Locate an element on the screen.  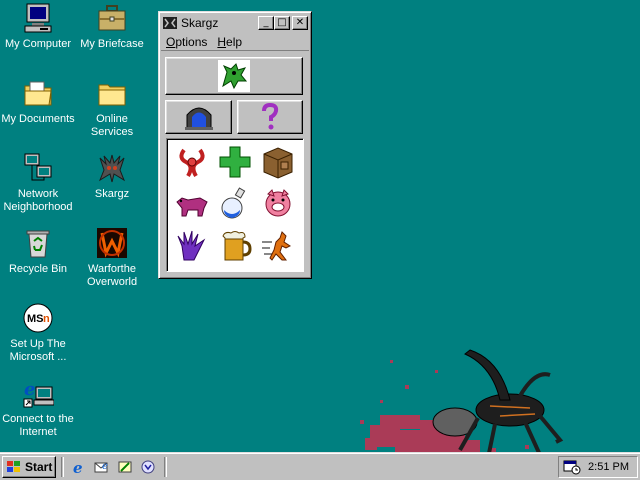
menu-help: Help is located at coordinates (229, 42).